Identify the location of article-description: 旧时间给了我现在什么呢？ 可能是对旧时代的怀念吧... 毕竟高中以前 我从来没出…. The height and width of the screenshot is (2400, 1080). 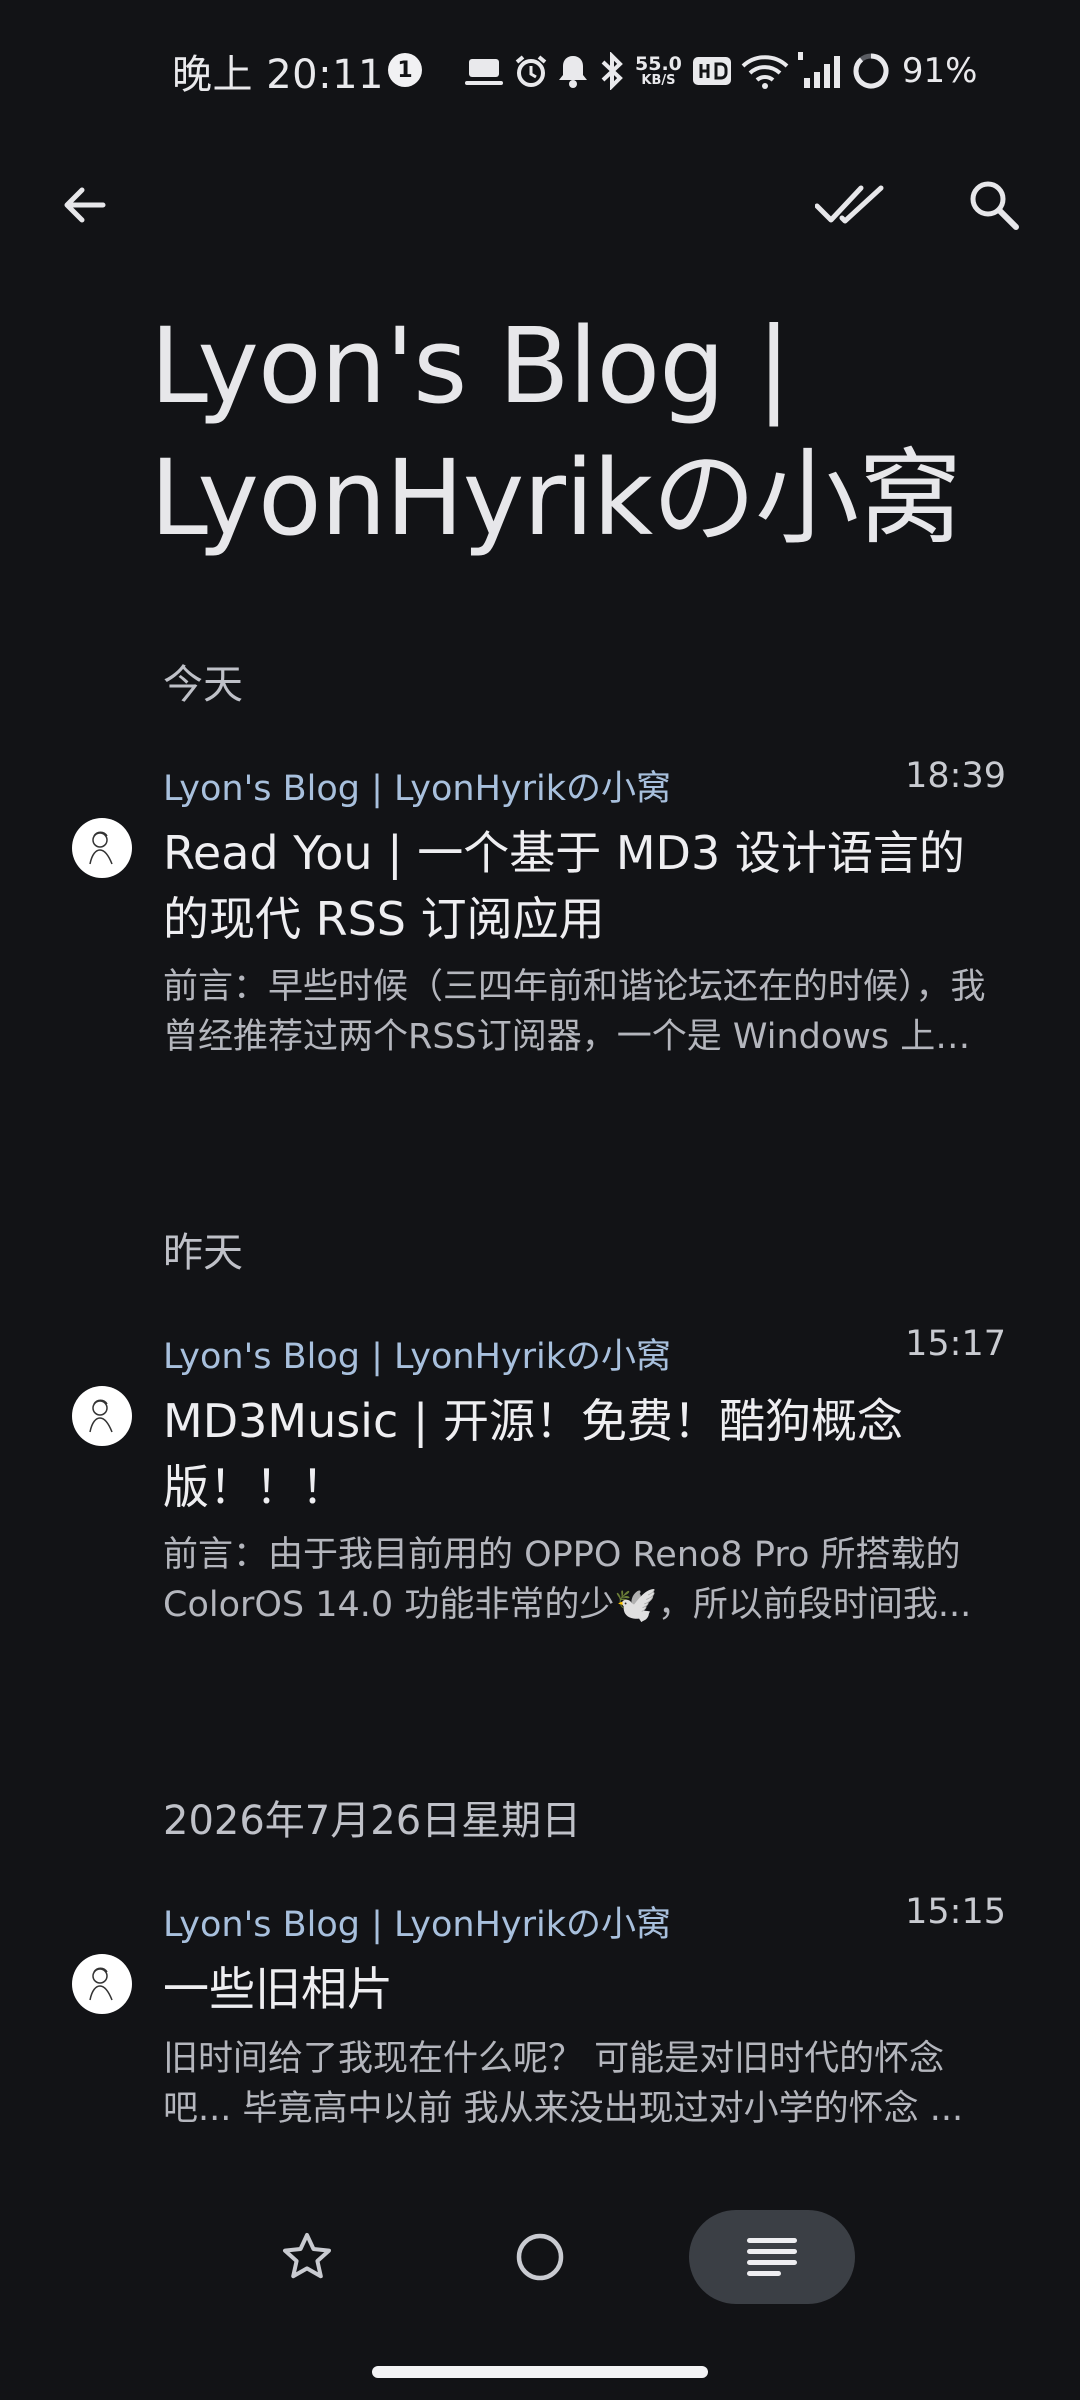
(563, 2084).